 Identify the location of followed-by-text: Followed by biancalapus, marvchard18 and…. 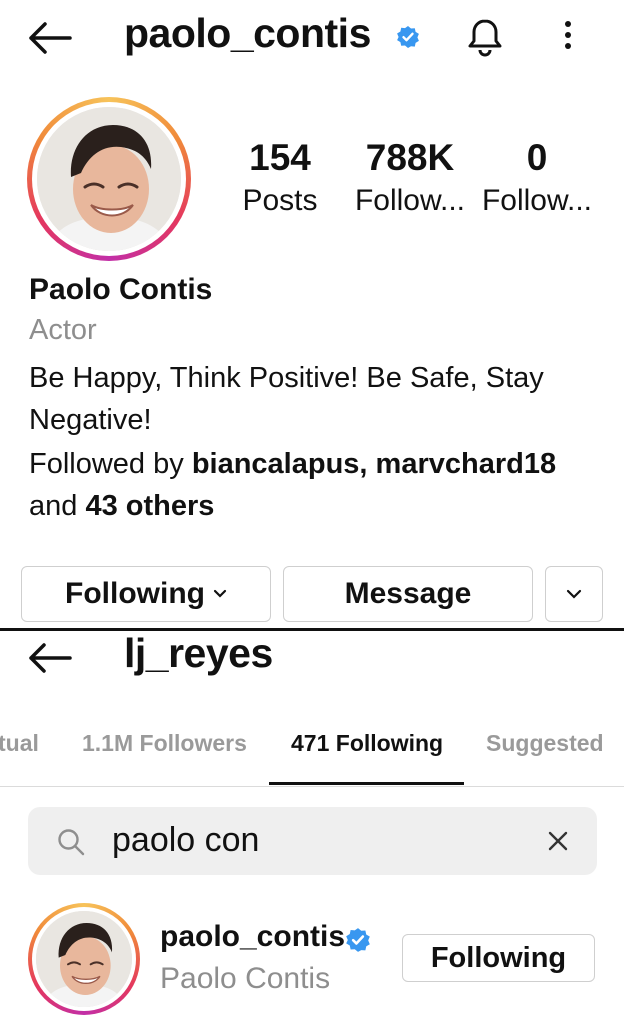
(316, 485).